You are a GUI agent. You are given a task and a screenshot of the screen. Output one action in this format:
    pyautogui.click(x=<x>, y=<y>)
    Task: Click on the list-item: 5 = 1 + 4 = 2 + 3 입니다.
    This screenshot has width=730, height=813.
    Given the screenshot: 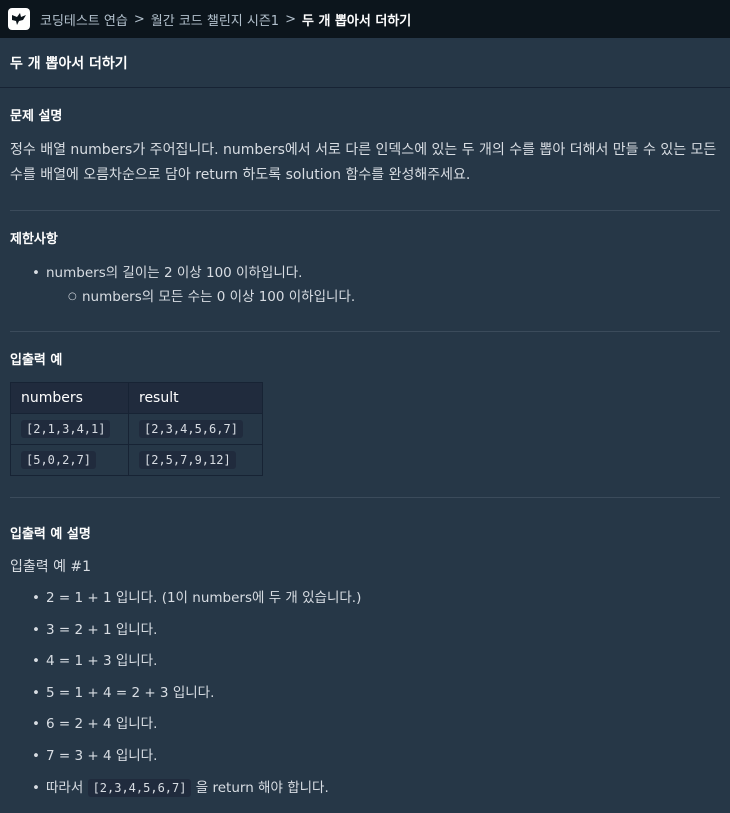 What is the action you would take?
    pyautogui.click(x=365, y=693)
    